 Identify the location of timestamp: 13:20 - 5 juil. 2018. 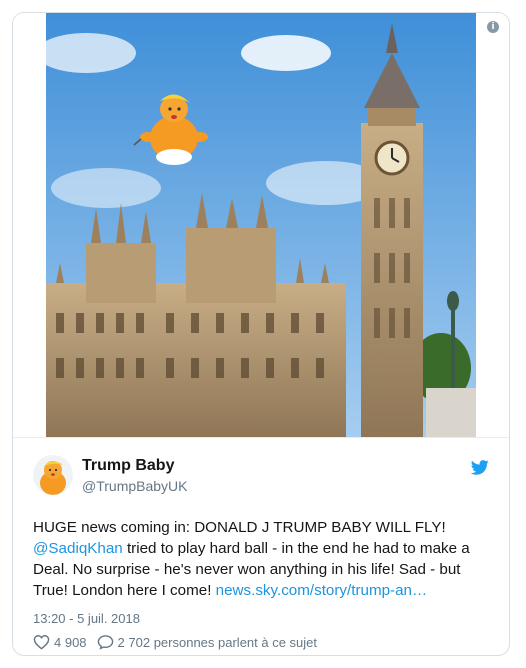
(86, 618).